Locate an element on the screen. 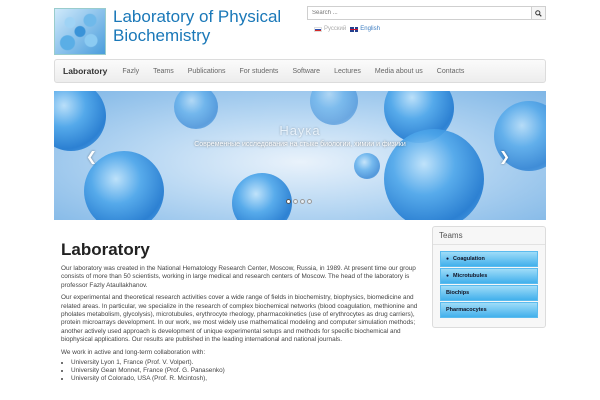 This screenshot has width=600, height=400. uk-flag-icon is located at coordinates (354, 29).